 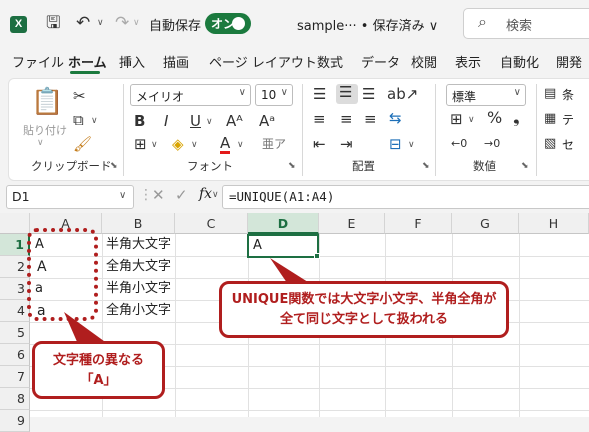 I want to click on callout-line: UNIQUE関数では大文字小文字、半角全角が, so click(x=364, y=299).